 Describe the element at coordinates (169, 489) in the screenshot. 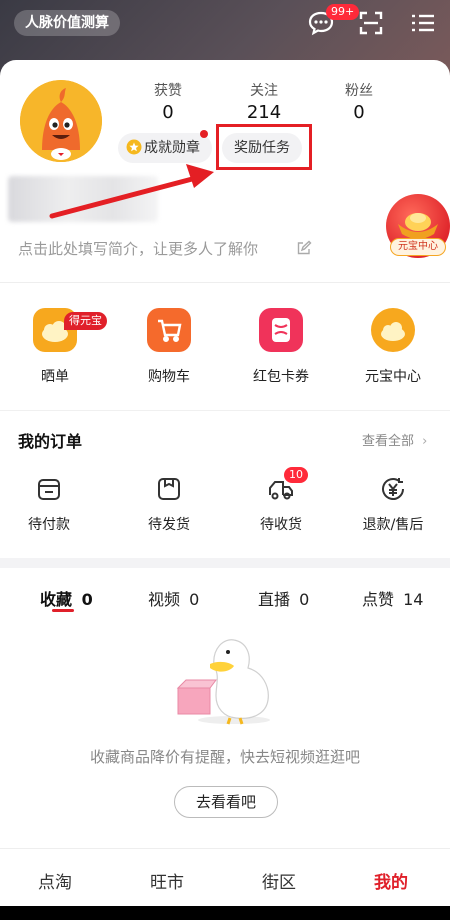

I see `package-icon` at that location.